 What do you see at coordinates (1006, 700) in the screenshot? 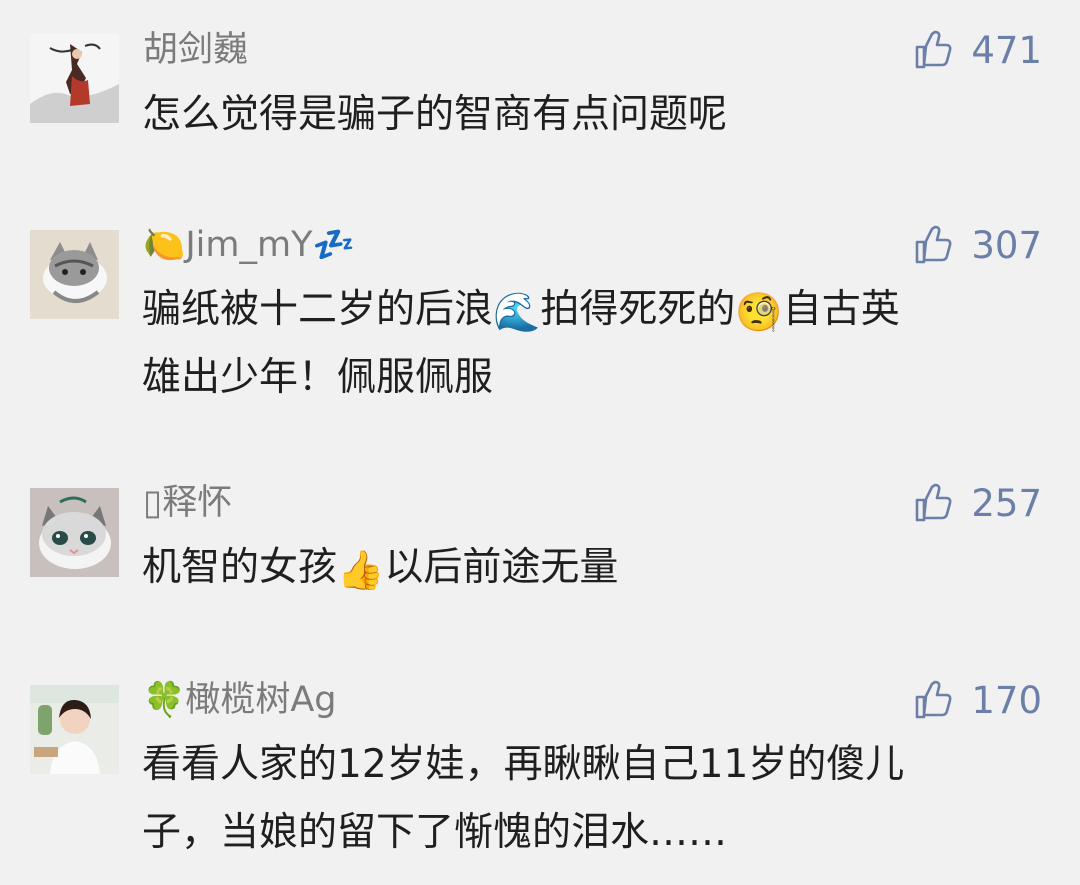
I see `like-count: 170` at bounding box center [1006, 700].